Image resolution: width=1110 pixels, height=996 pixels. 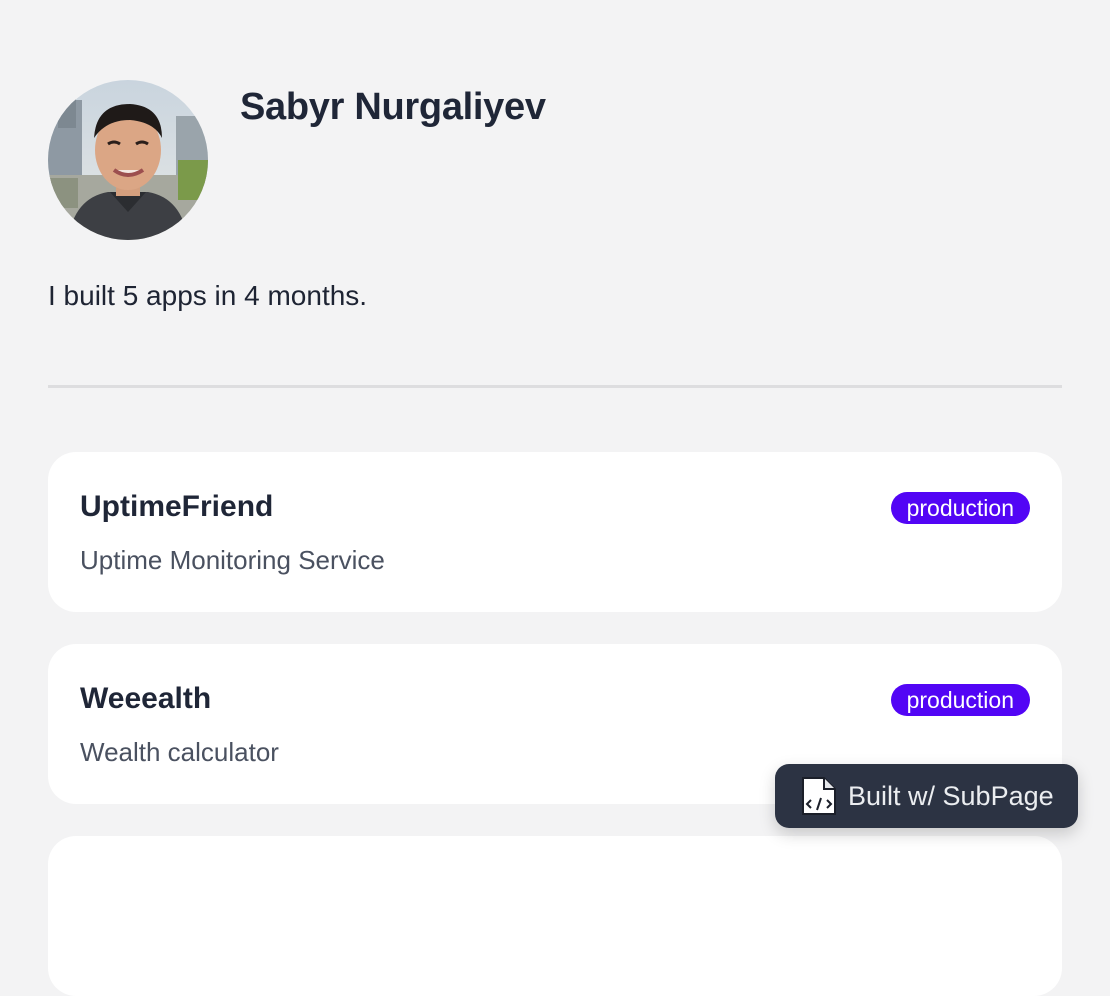 I want to click on section-divider, so click(x=555, y=386).